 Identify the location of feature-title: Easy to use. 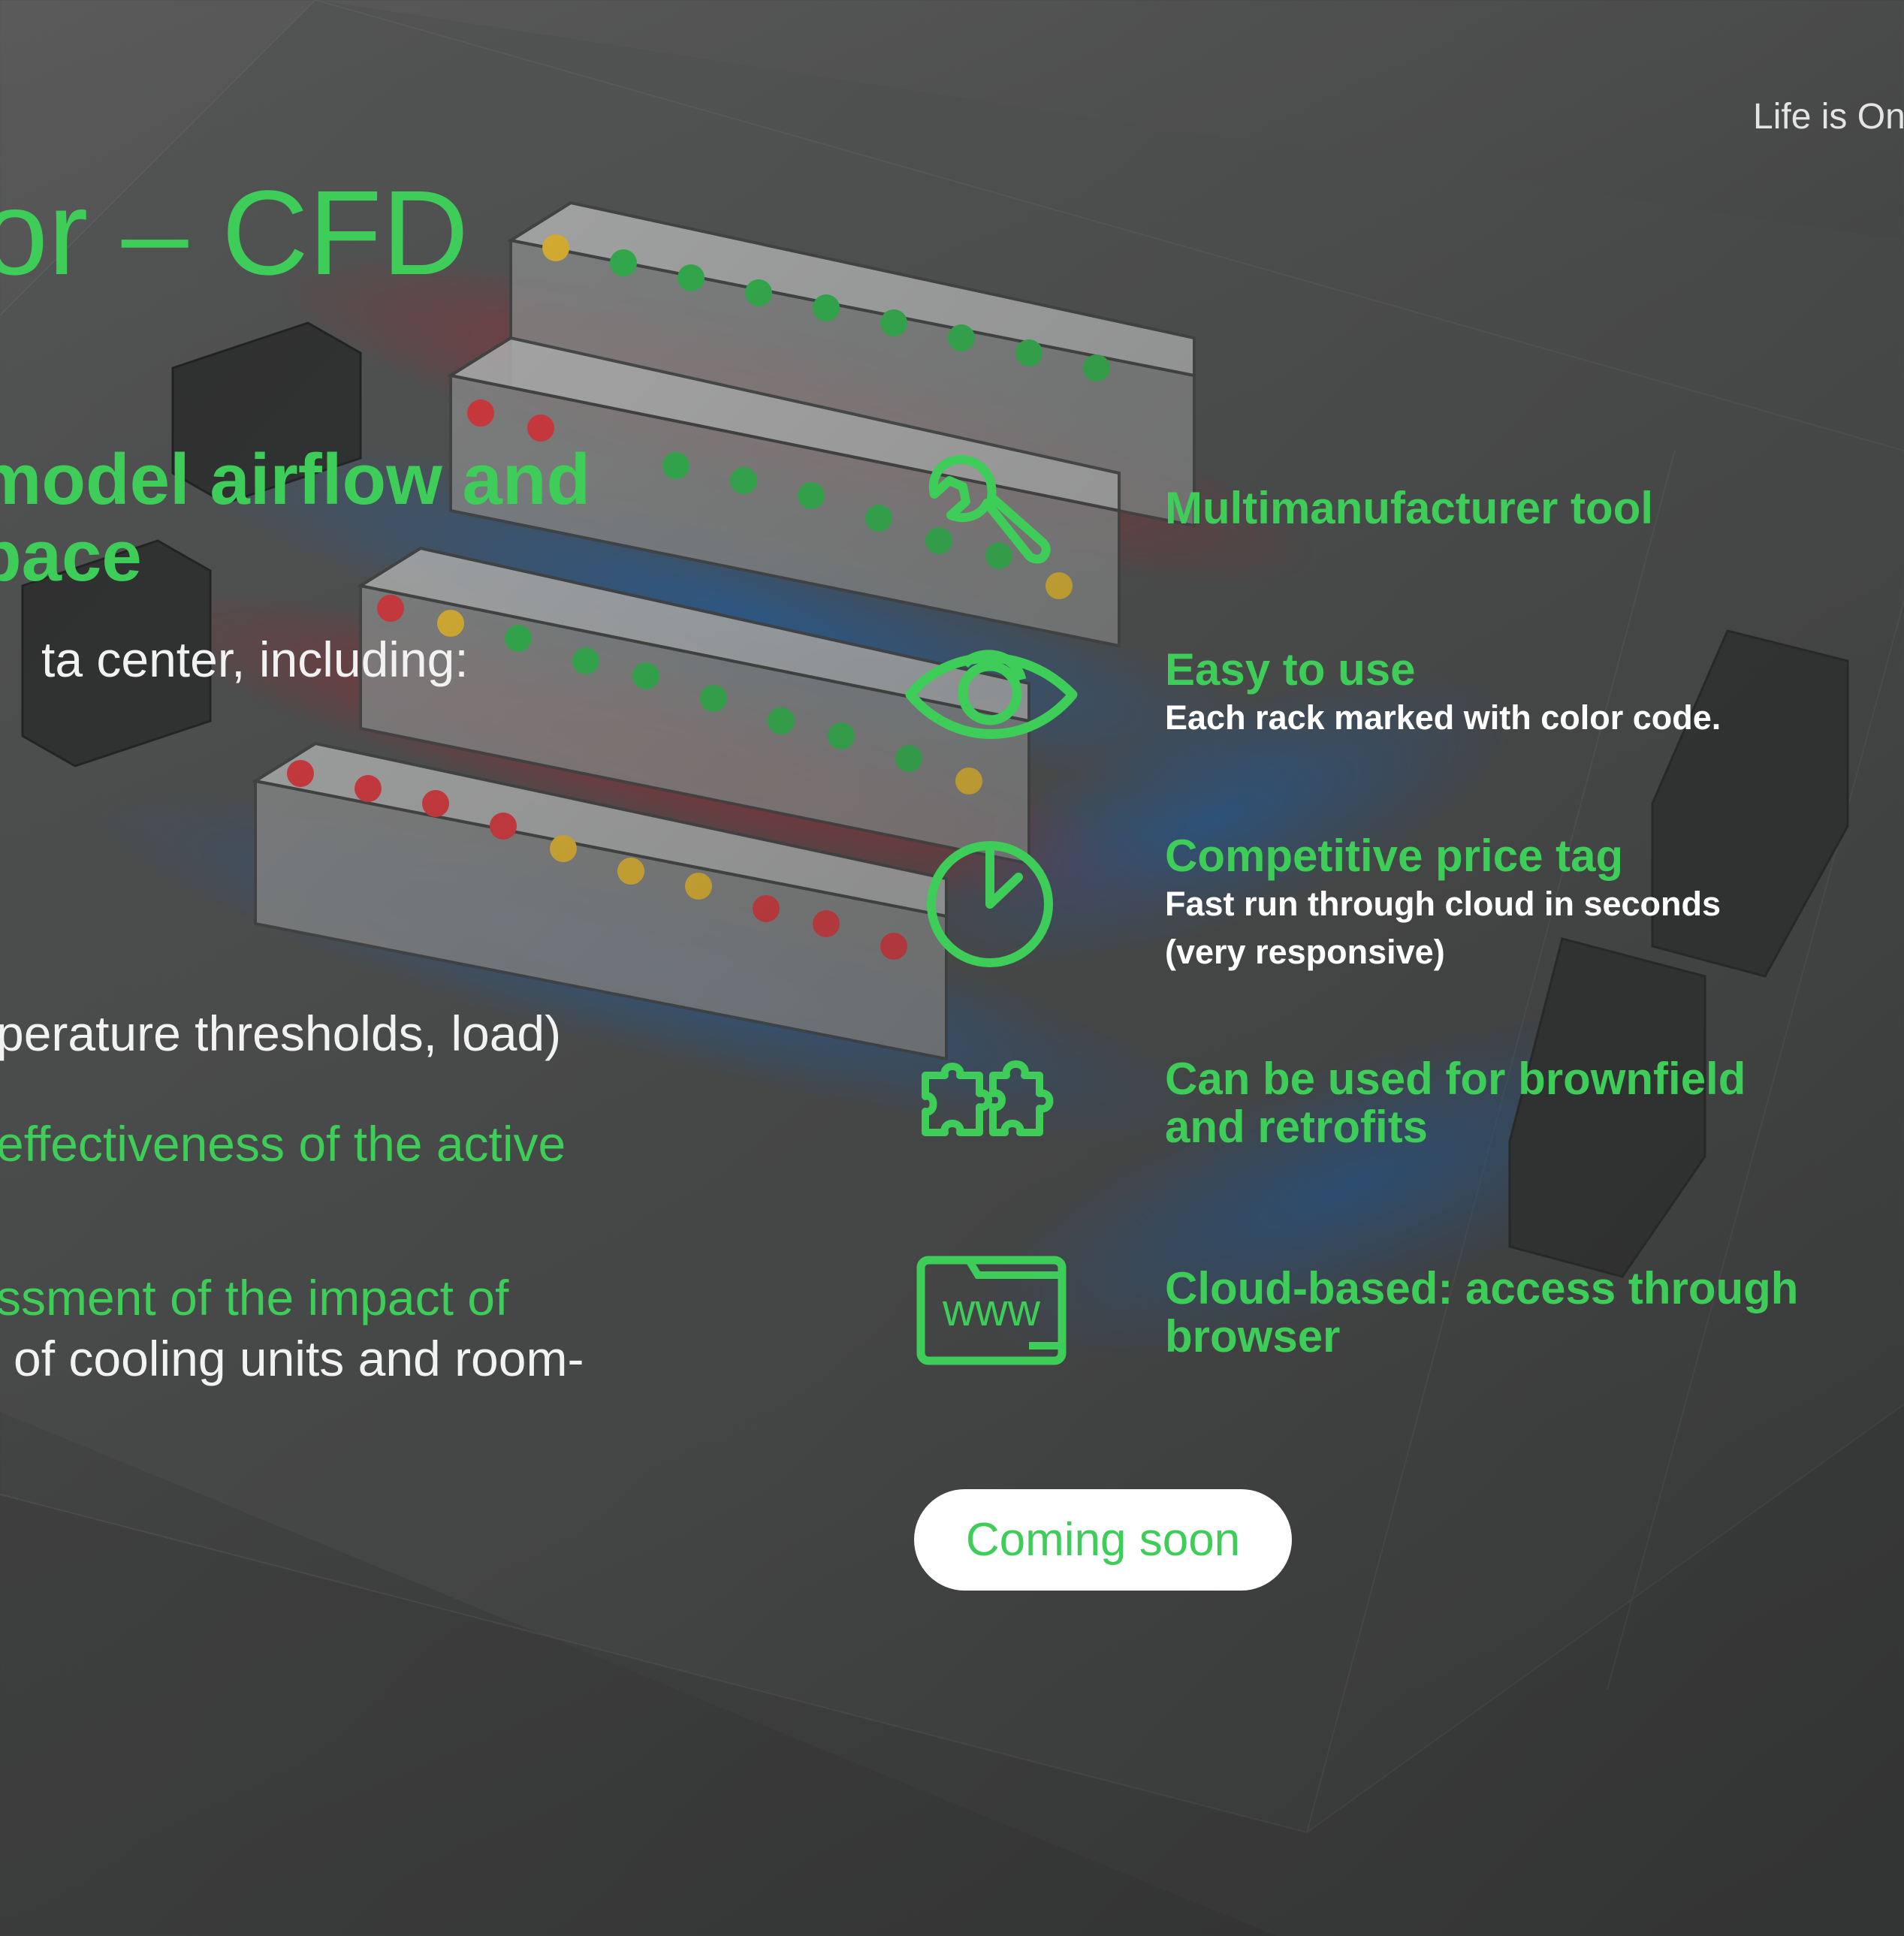
(1290, 669).